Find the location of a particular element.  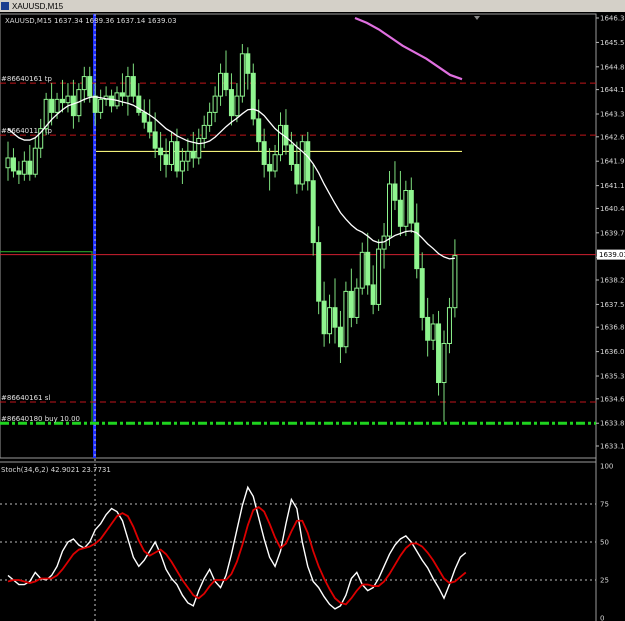

price-tick-label: 1633.15 is located at coordinates (612, 447).